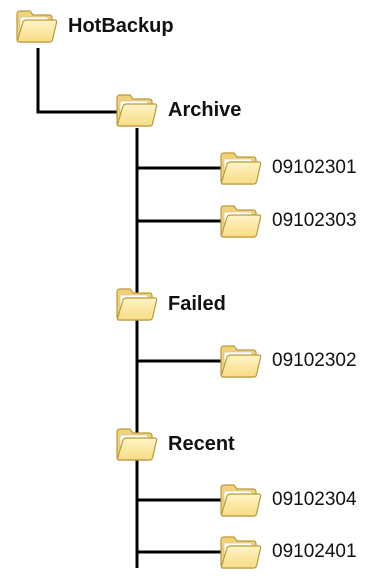 The image size is (388, 579). Describe the element at coordinates (314, 551) in the screenshot. I see `tree-node-label: 09102401` at that location.